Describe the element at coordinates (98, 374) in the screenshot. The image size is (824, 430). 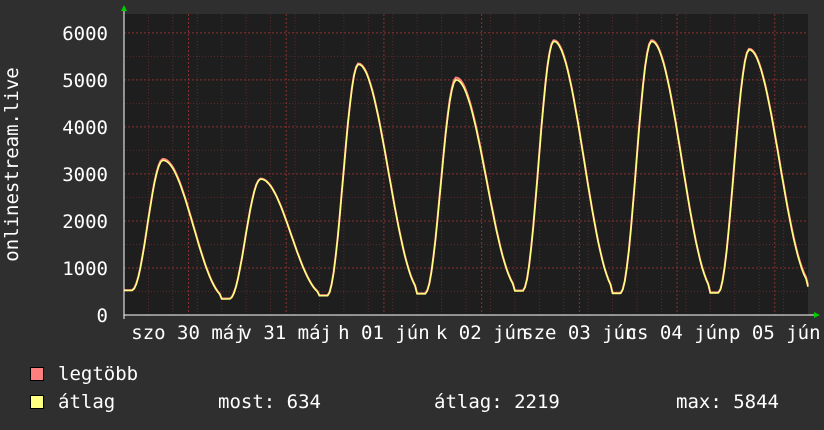
I see `legend-label-max: legtöbb` at that location.